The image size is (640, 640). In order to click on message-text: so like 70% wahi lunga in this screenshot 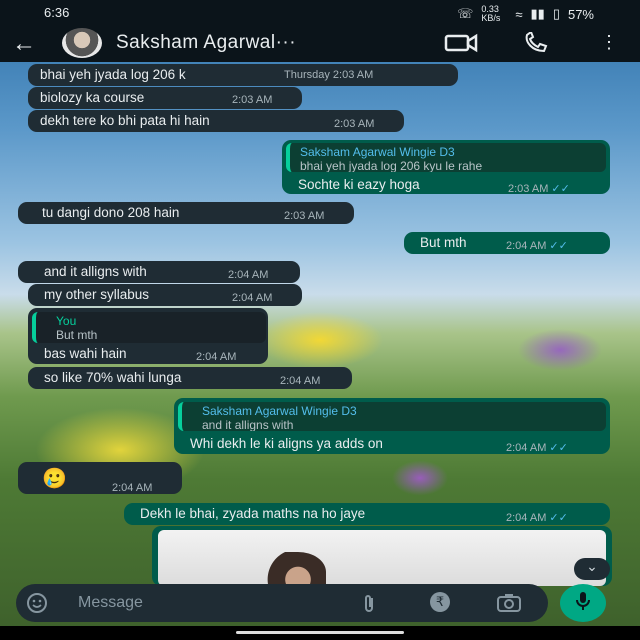, I will do `click(113, 377)`.